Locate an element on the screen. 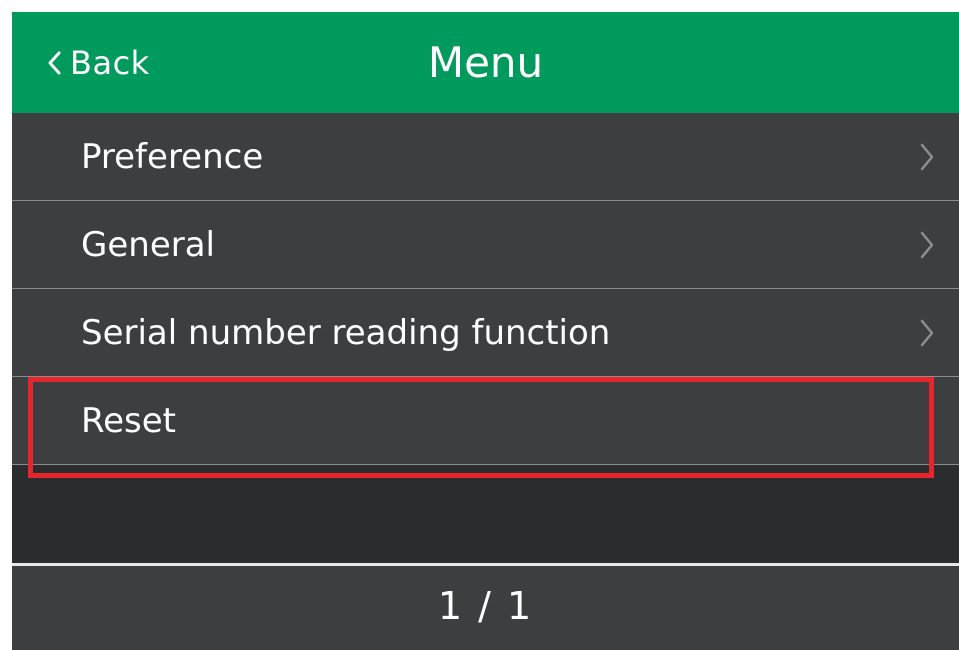  top-margin is located at coordinates (479, 6).